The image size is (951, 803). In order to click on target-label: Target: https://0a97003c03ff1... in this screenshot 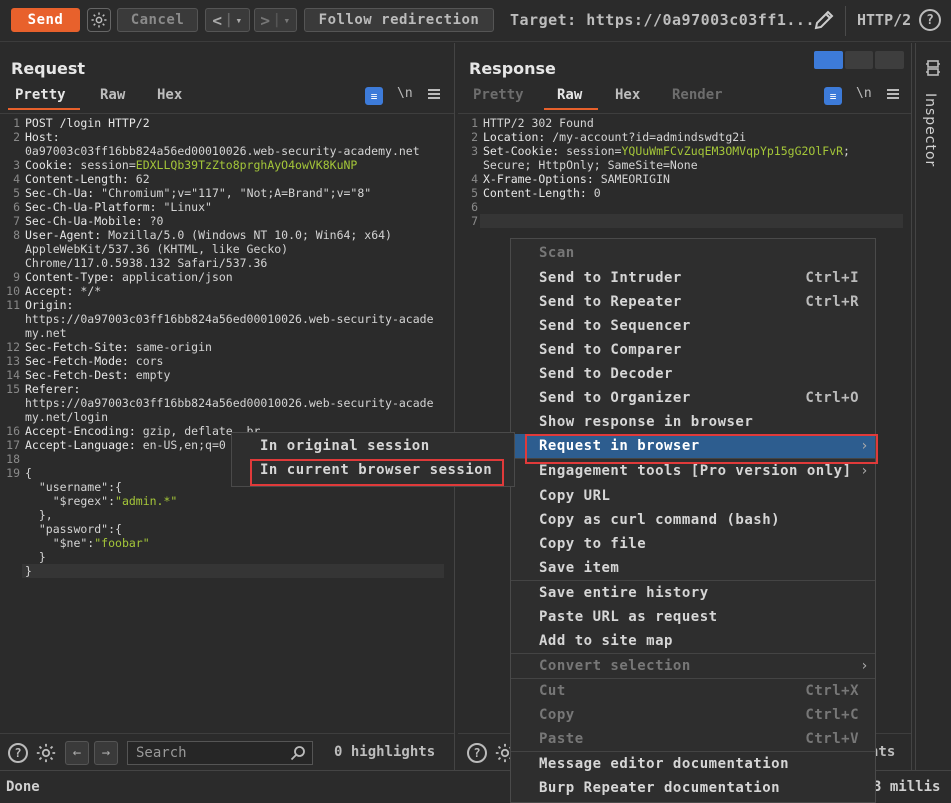, I will do `click(662, 20)`.